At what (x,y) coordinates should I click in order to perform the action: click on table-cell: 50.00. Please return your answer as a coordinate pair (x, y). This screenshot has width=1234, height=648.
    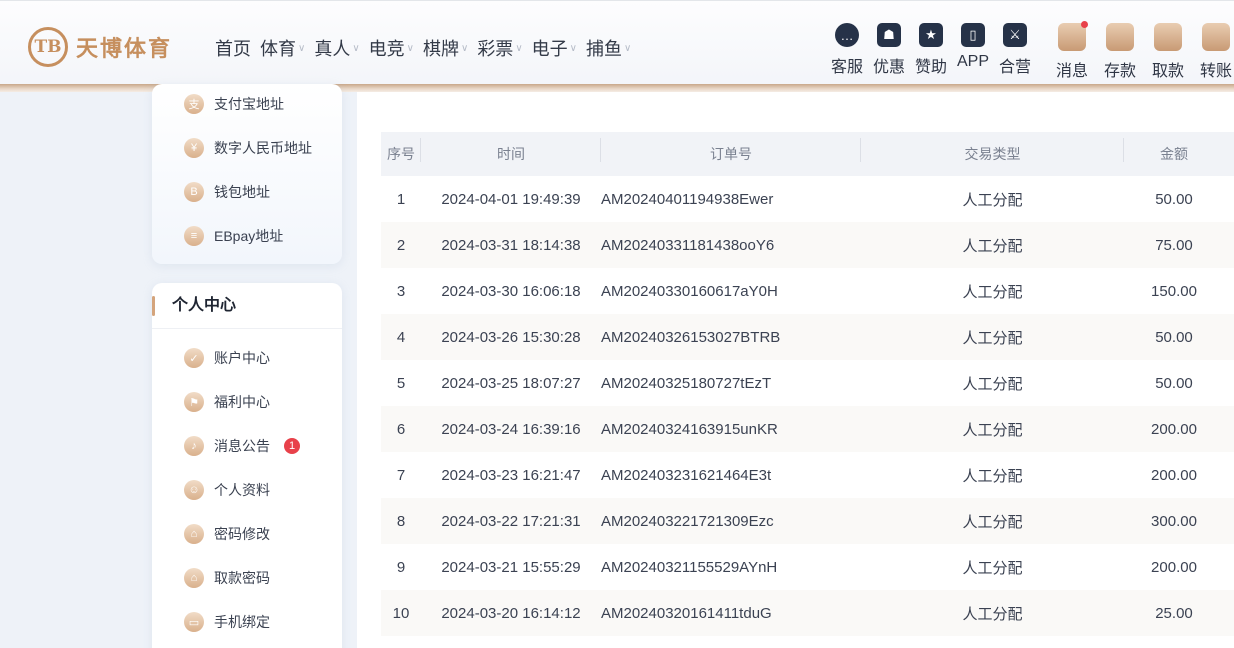
    Looking at the image, I should click on (1174, 383).